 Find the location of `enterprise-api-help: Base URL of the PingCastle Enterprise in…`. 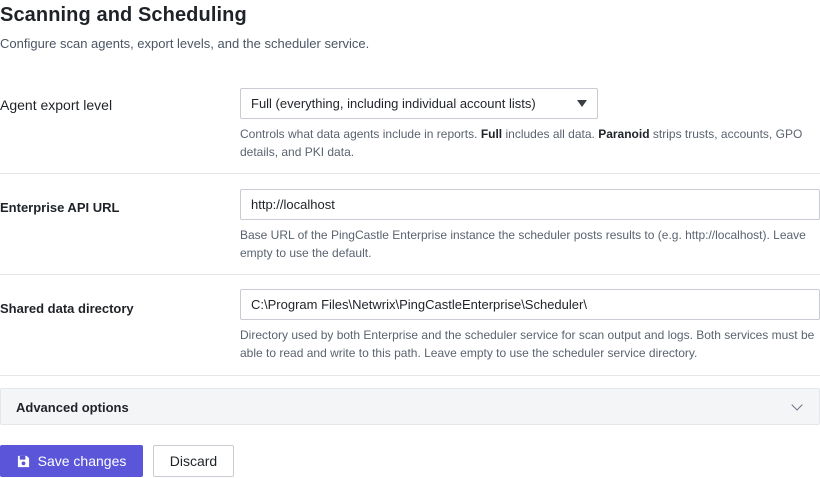

enterprise-api-help: Base URL of the PingCastle Enterprise in… is located at coordinates (523, 244).